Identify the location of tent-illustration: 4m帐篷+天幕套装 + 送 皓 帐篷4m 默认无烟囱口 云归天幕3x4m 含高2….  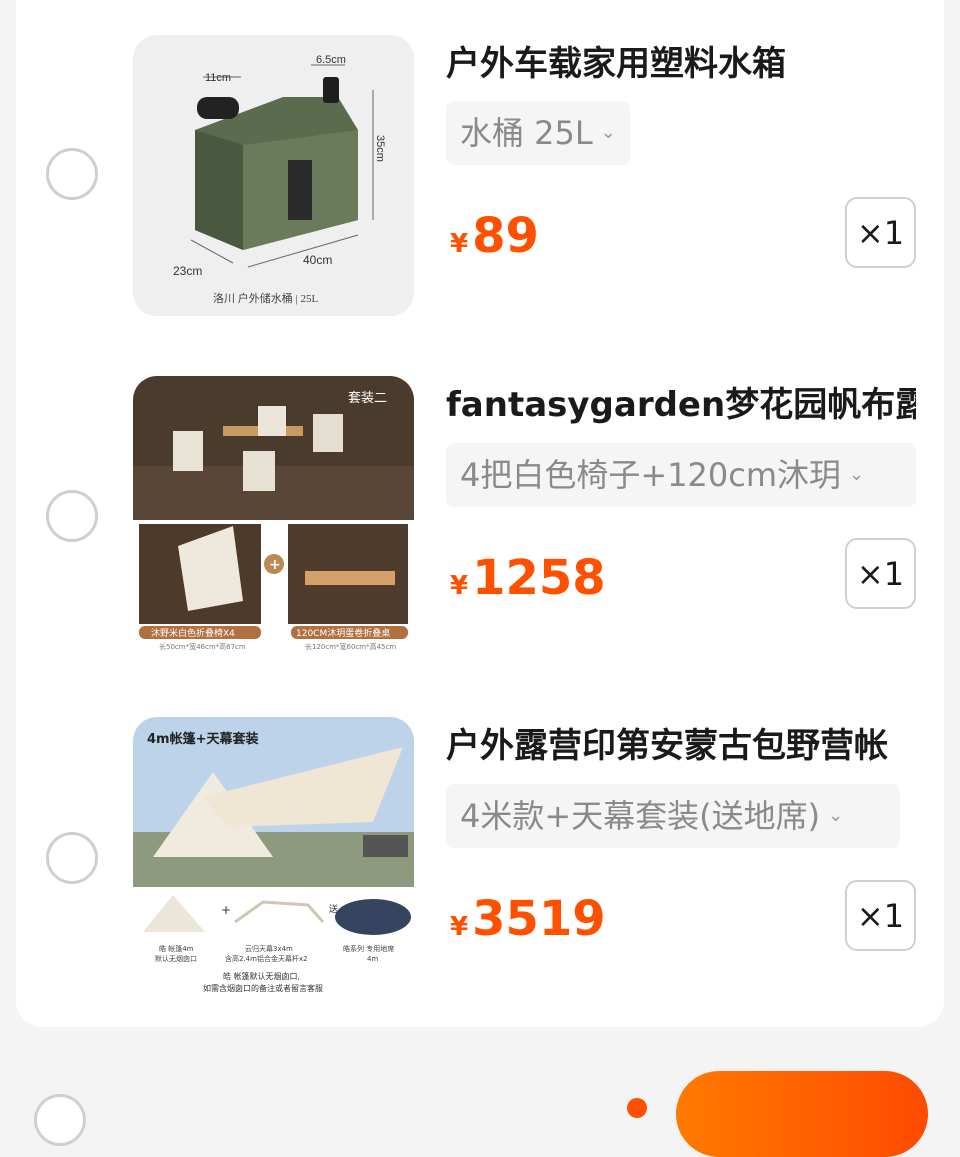
(273, 857).